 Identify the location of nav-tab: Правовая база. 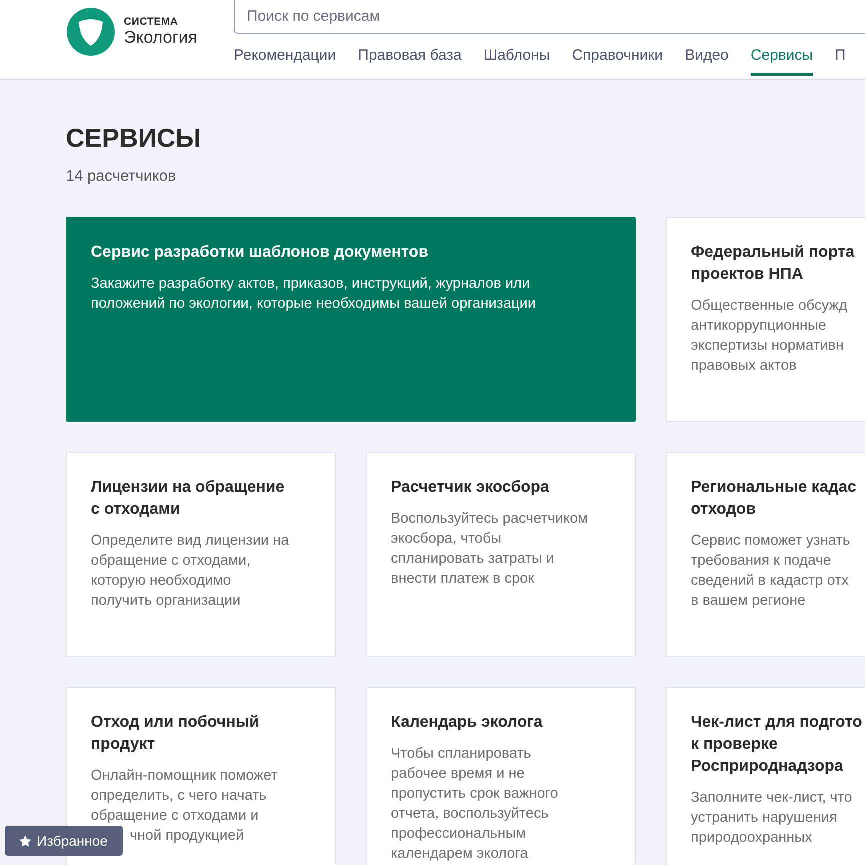
(410, 61).